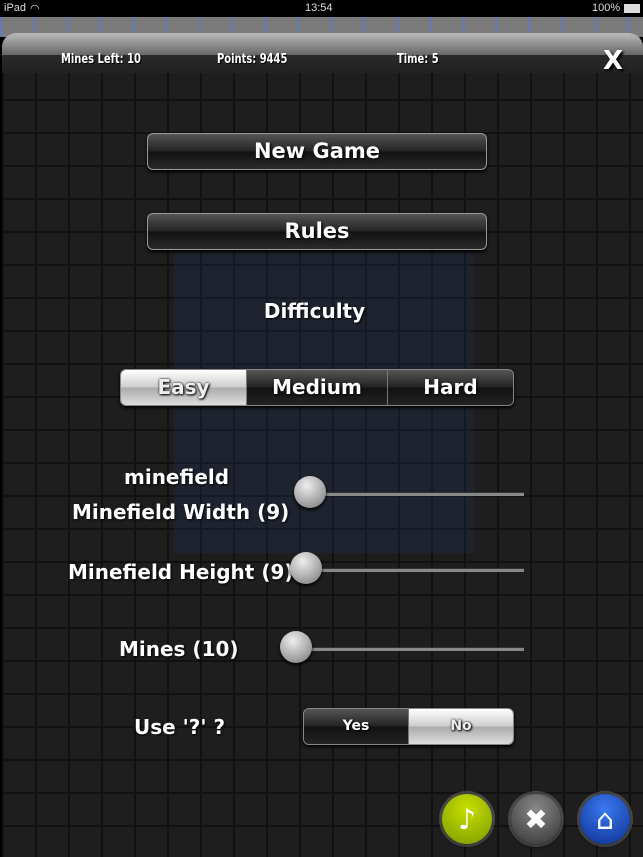  Describe the element at coordinates (319, 8) in the screenshot. I see `clock: 13:54` at that location.